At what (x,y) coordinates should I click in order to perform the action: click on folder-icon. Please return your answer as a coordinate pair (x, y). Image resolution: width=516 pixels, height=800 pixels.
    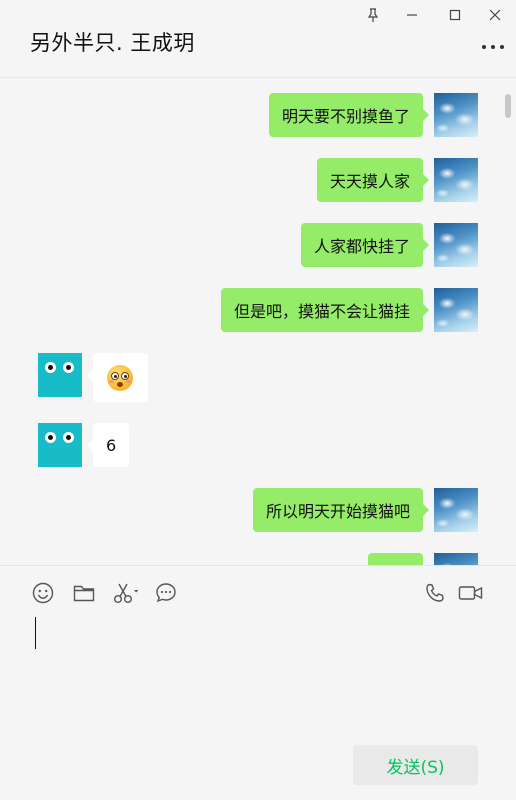
    Looking at the image, I should click on (84, 593).